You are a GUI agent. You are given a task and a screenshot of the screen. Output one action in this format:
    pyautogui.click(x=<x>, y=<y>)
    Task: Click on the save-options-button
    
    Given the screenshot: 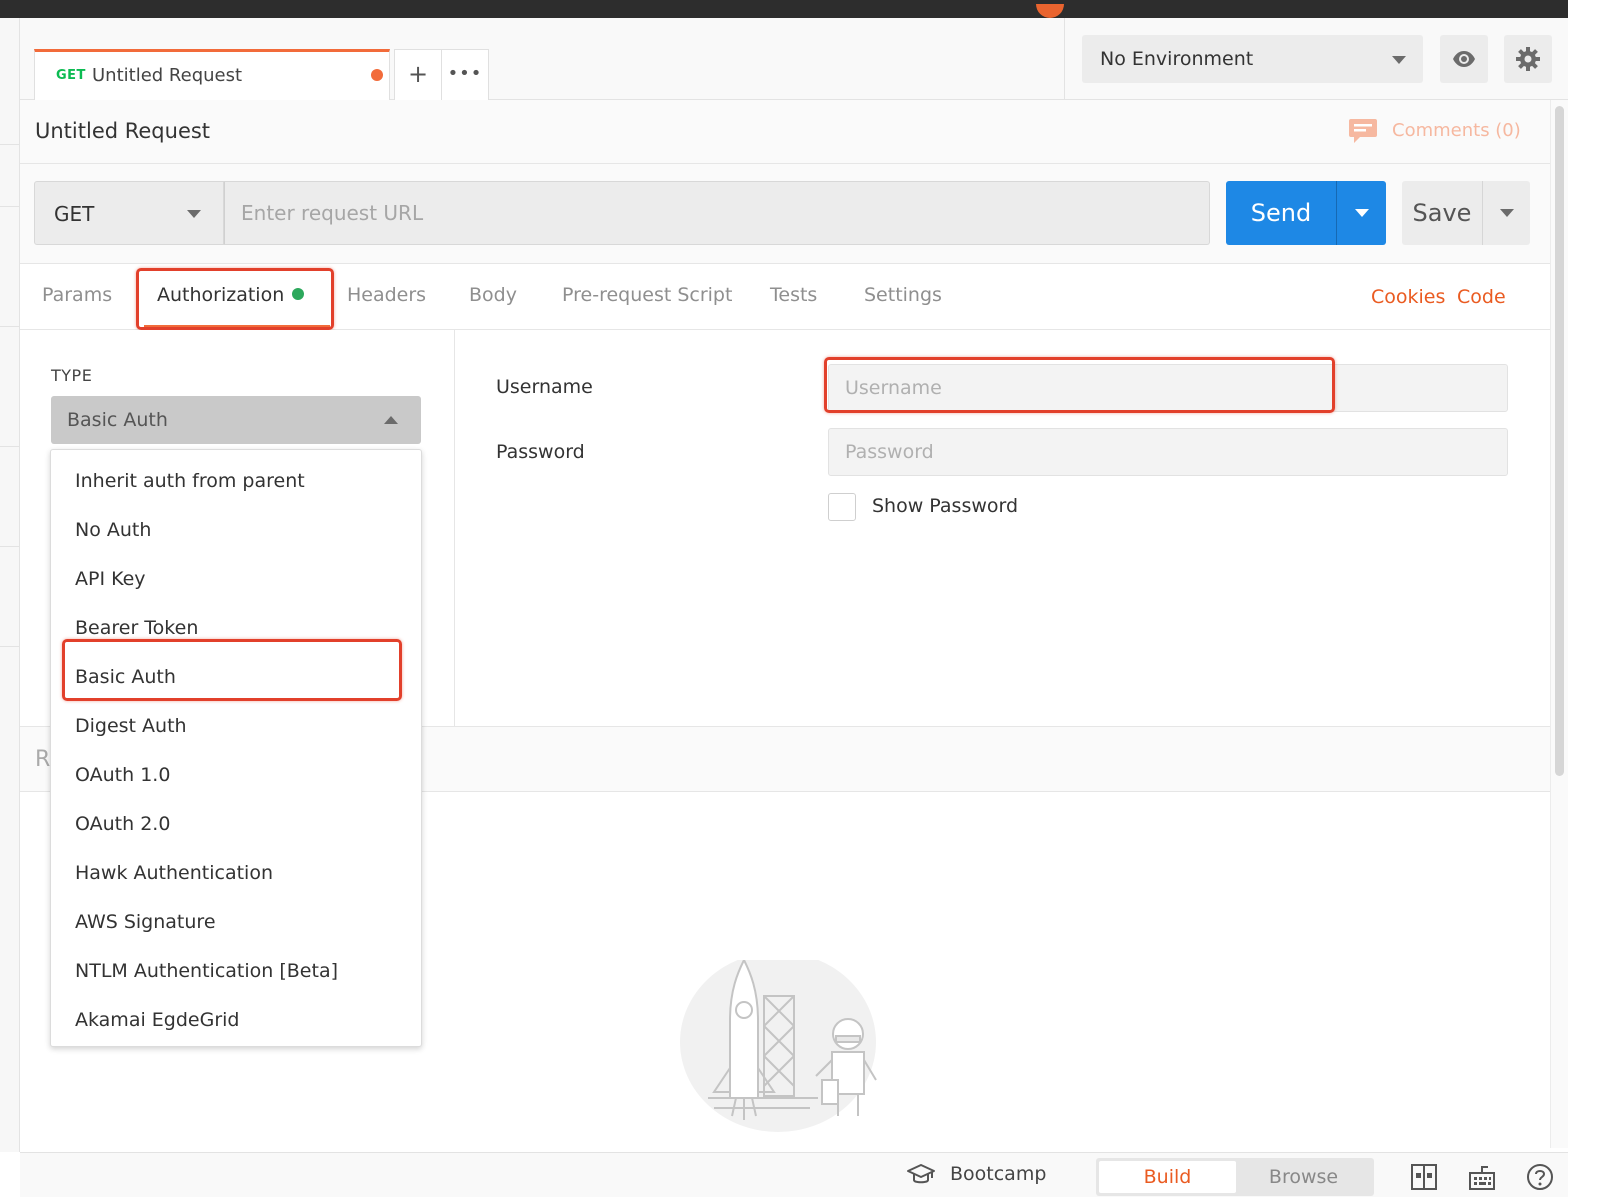 What is the action you would take?
    pyautogui.click(x=1506, y=213)
    